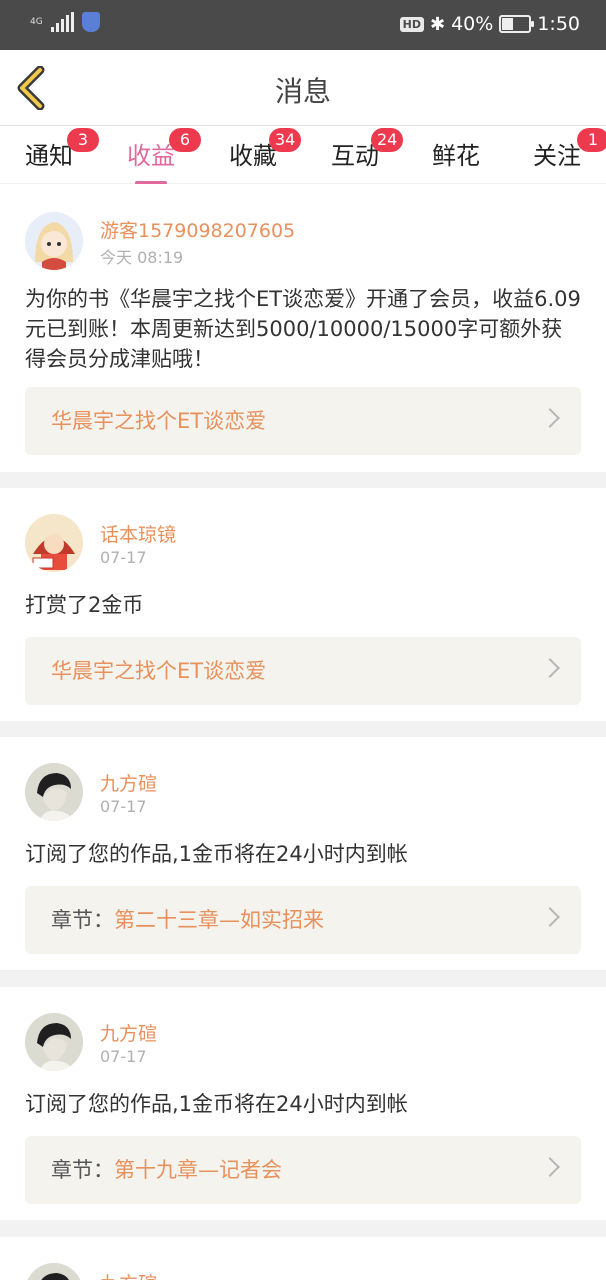 The image size is (606, 1280). I want to click on chapter-link-text: 章节：第十九章—记者会, so click(166, 1169).